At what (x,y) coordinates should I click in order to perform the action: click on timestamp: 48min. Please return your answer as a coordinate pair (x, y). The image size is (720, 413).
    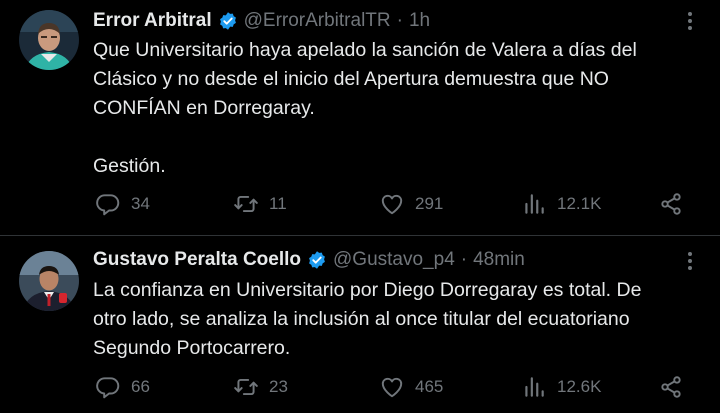
    Looking at the image, I should click on (499, 260).